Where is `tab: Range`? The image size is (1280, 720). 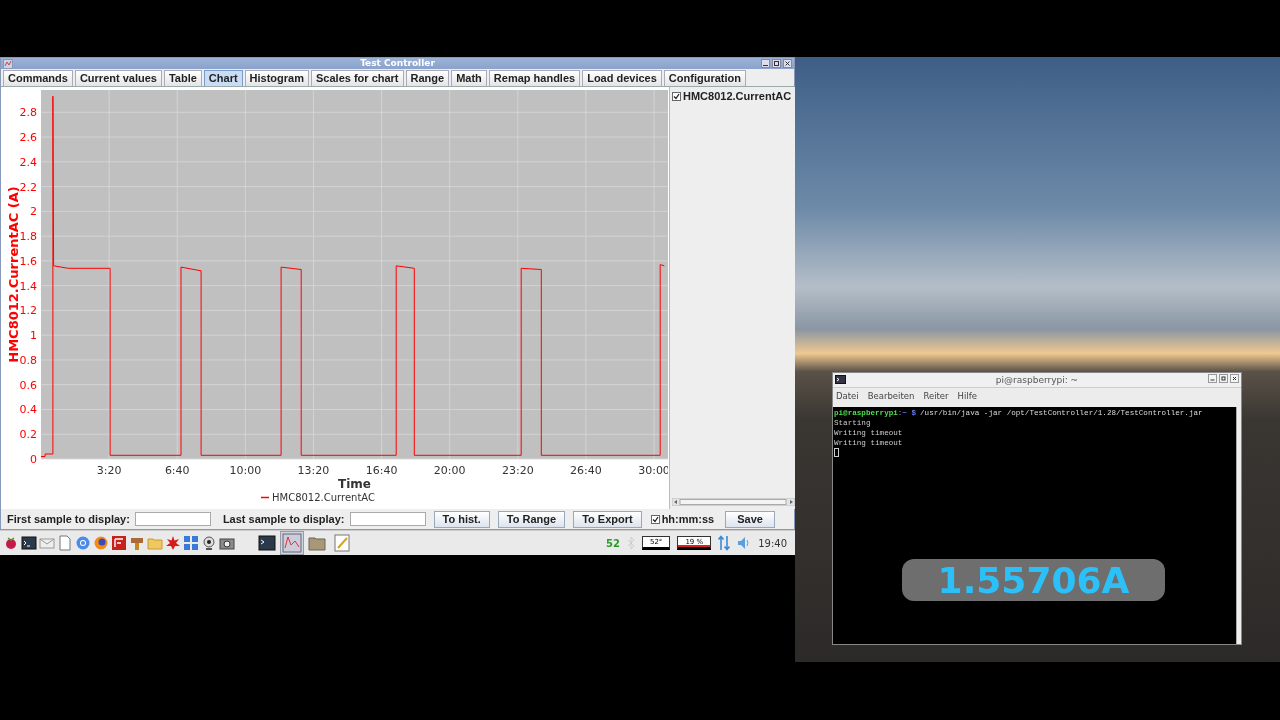 tab: Range is located at coordinates (427, 78).